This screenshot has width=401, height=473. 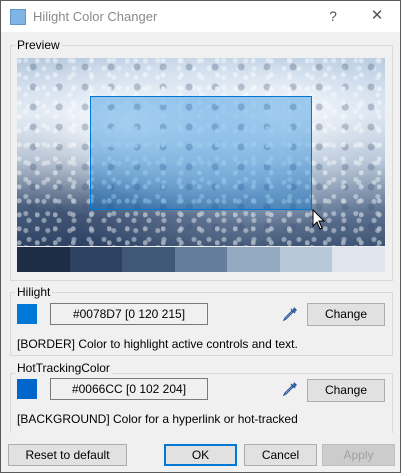 What do you see at coordinates (290, 389) in the screenshot?
I see `hottracking-eyedropper-icon` at bounding box center [290, 389].